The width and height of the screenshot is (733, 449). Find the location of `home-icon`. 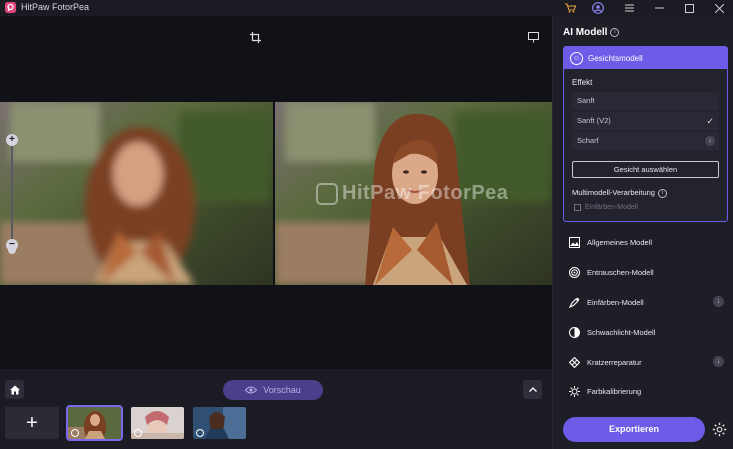

home-icon is located at coordinates (14, 389).